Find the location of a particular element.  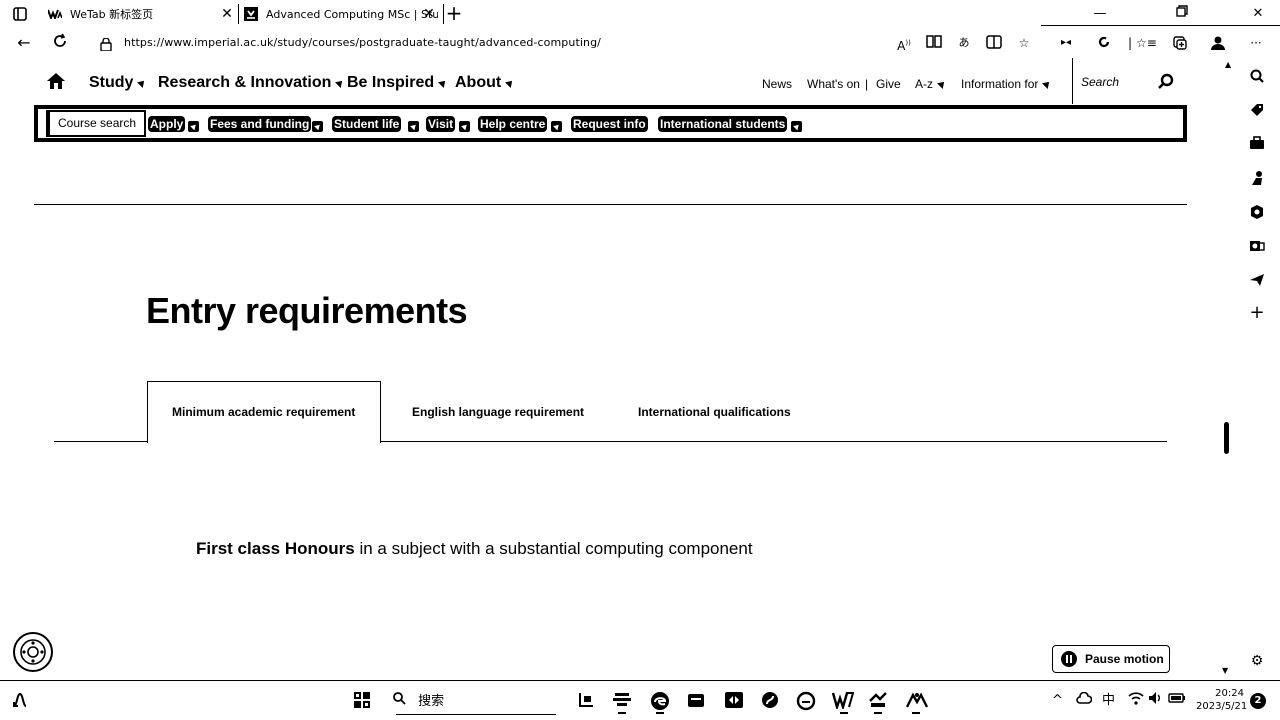

task-view-icon is located at coordinates (586, 701).